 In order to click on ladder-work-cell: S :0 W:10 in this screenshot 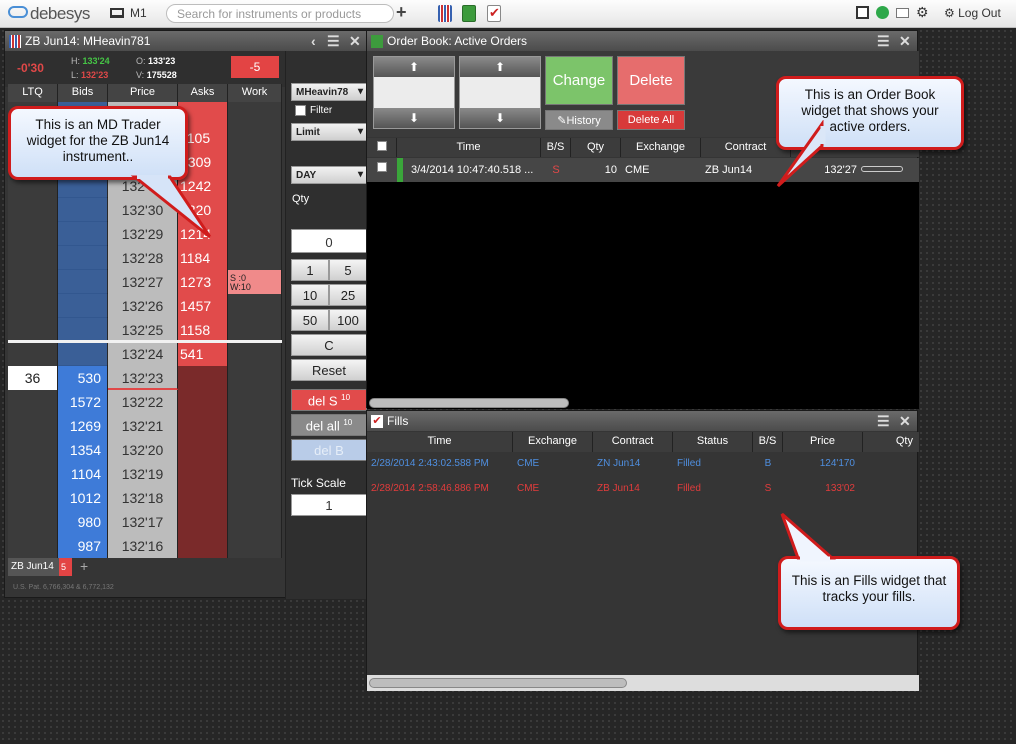, I will do `click(255, 282)`.